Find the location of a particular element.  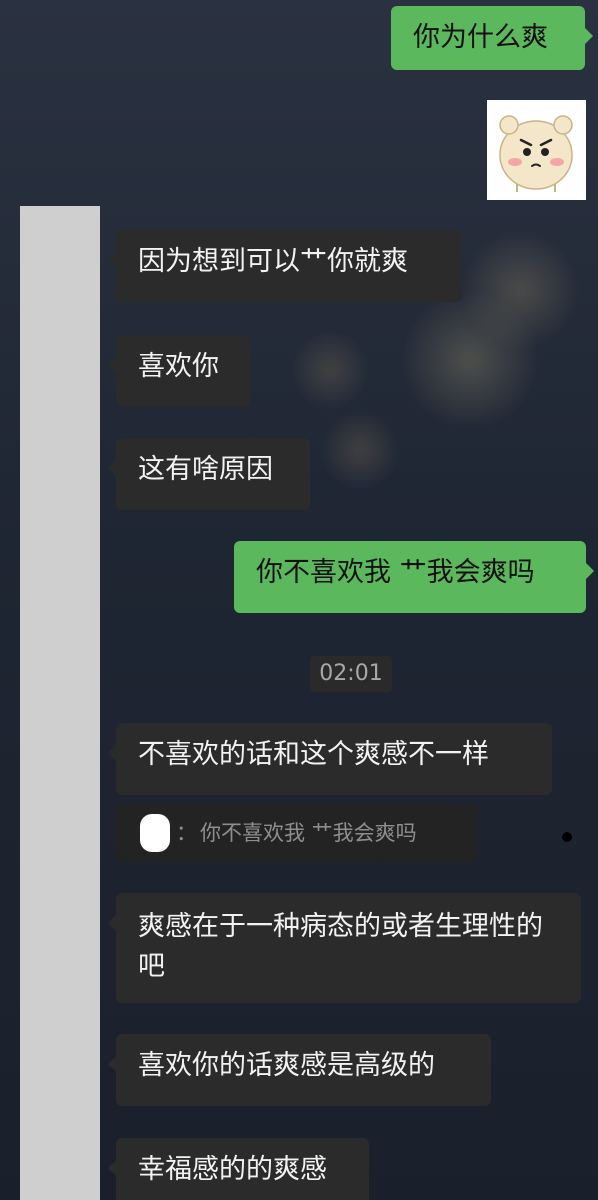

message-bubble-received: 幸福感的的爽感 is located at coordinates (238, 1169).